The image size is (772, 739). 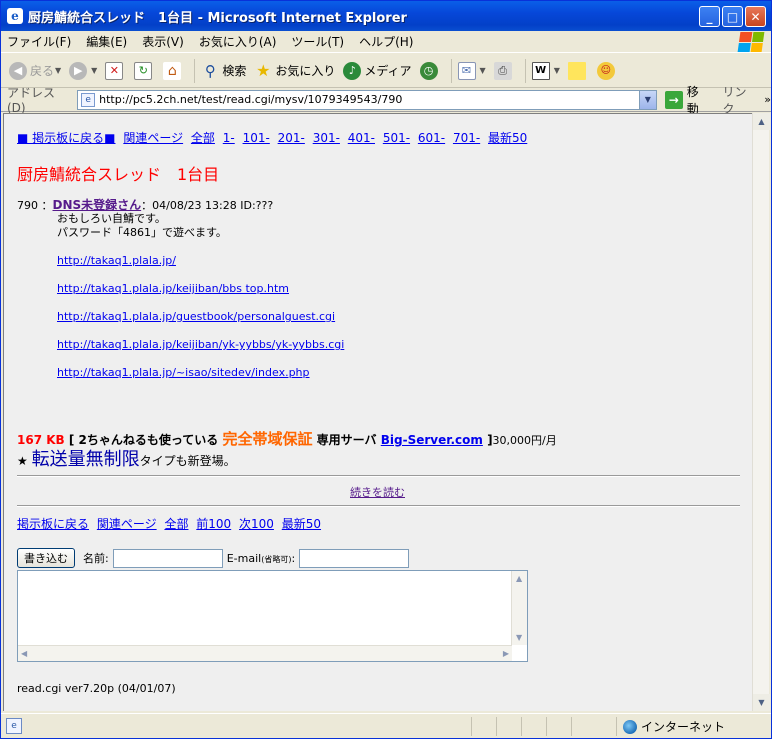 I want to click on address-field: e ▼, so click(x=367, y=99).